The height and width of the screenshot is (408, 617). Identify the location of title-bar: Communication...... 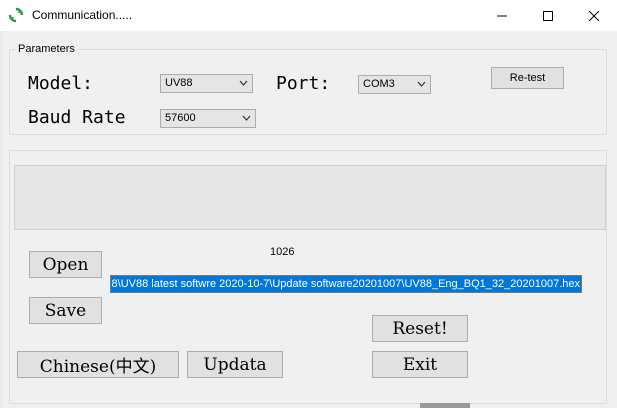
(308, 15).